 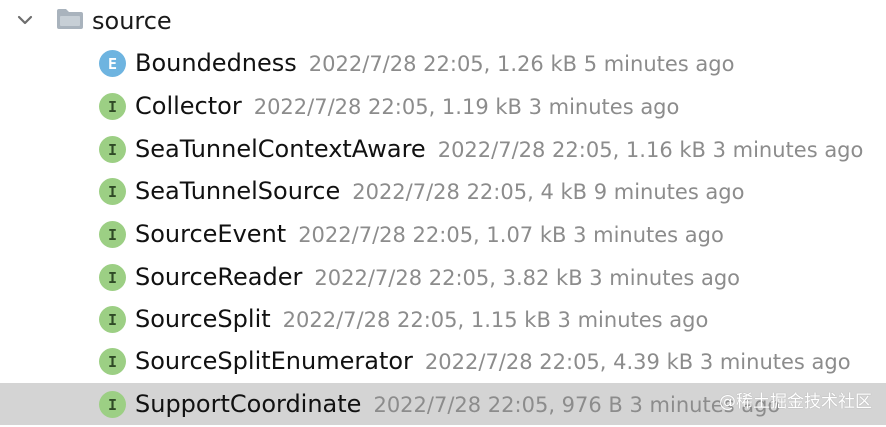 I want to click on file-meta: 2022/7/28 22:05, 1.16 kB 3 minutes ago, so click(x=650, y=150).